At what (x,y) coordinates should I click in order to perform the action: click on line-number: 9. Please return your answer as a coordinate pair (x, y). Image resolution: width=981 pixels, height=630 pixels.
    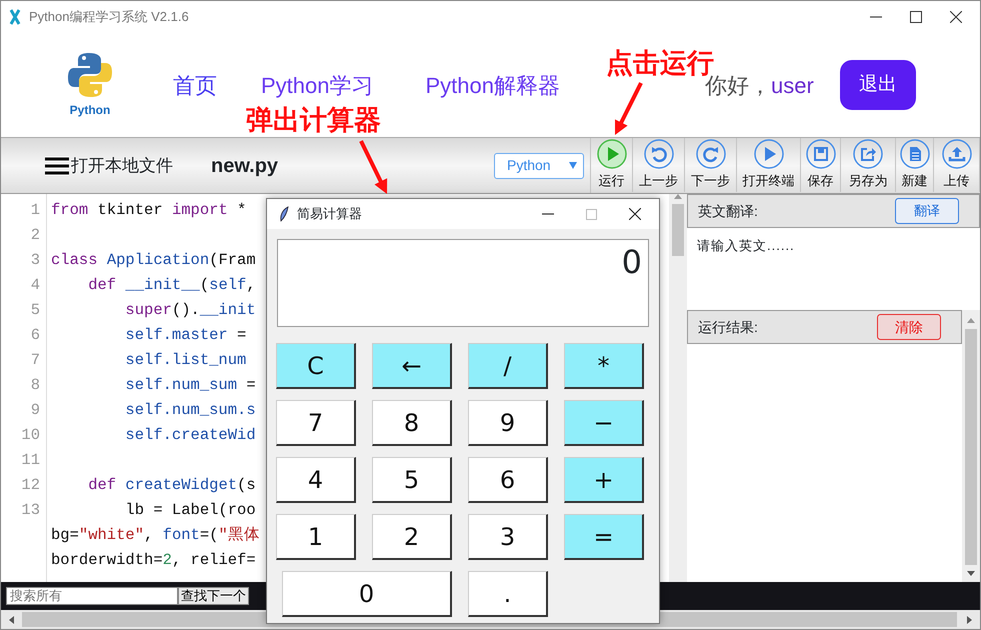
    Looking at the image, I should click on (35, 410).